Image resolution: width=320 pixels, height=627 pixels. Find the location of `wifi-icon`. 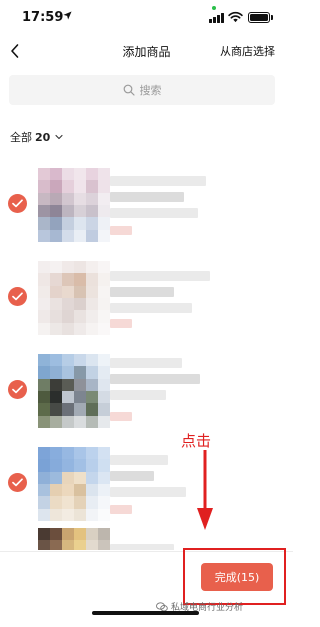

wifi-icon is located at coordinates (235, 17).